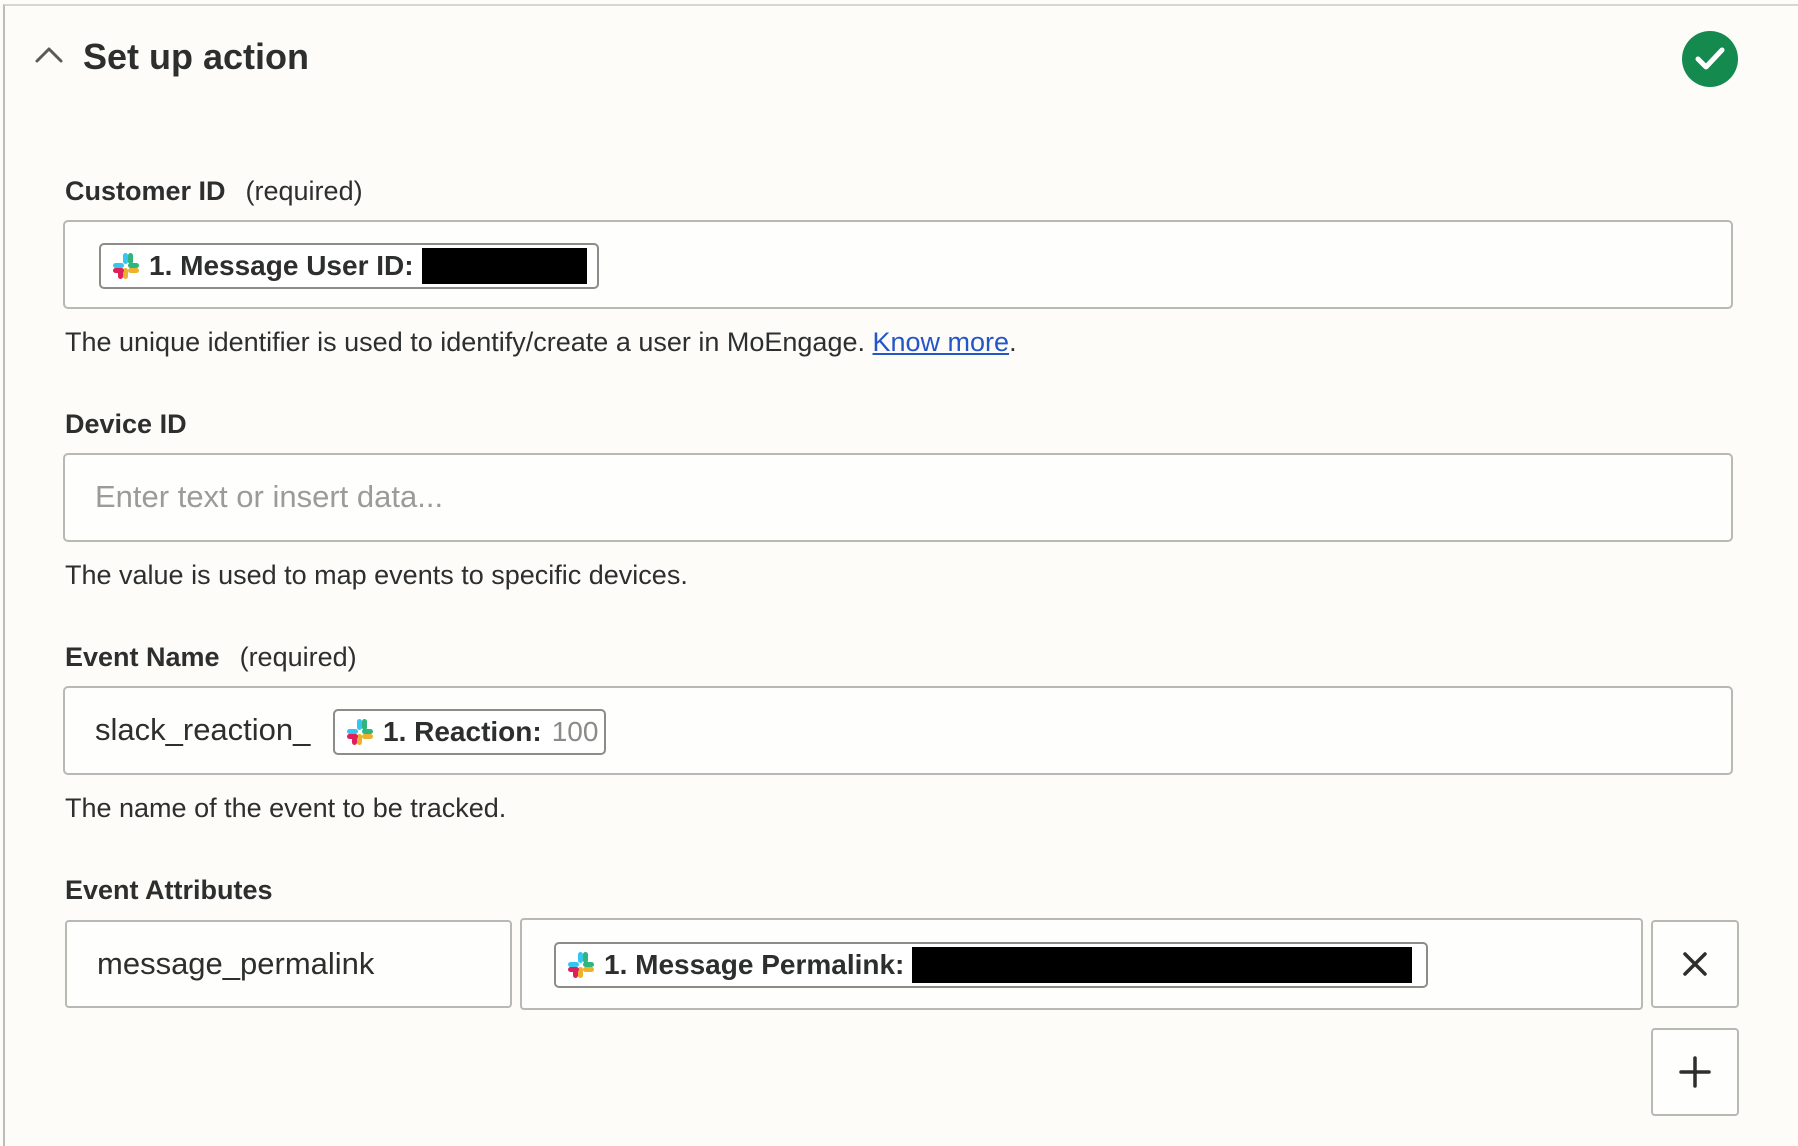 This screenshot has width=1798, height=1146. I want to click on event-attributes-label: Event Attributes, so click(169, 890).